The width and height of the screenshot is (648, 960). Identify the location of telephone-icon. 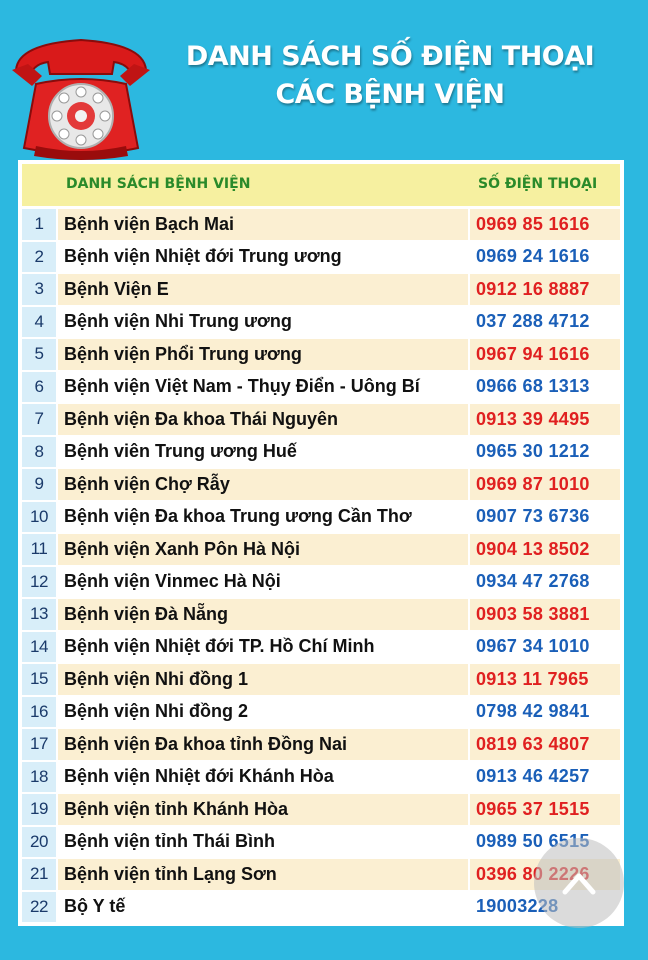
(81, 99).